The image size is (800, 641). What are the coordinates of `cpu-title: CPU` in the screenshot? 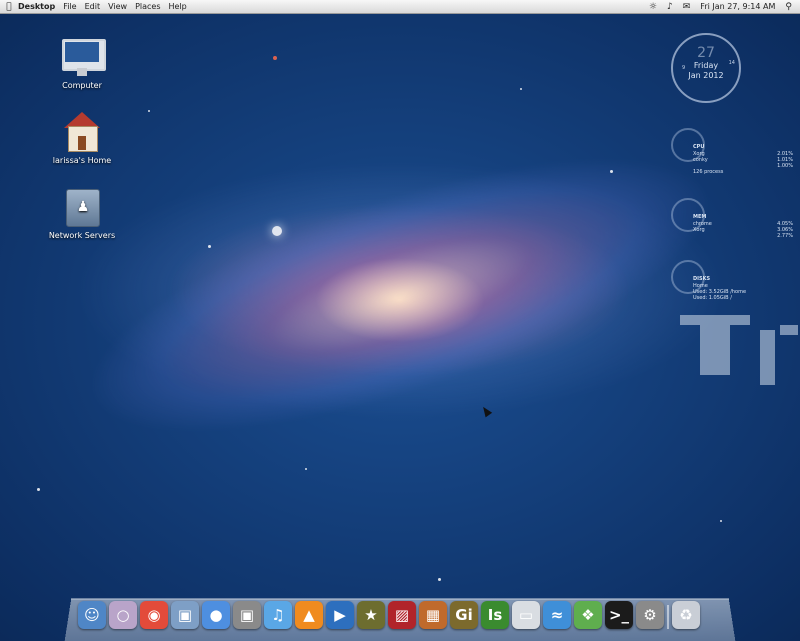 It's located at (699, 147).